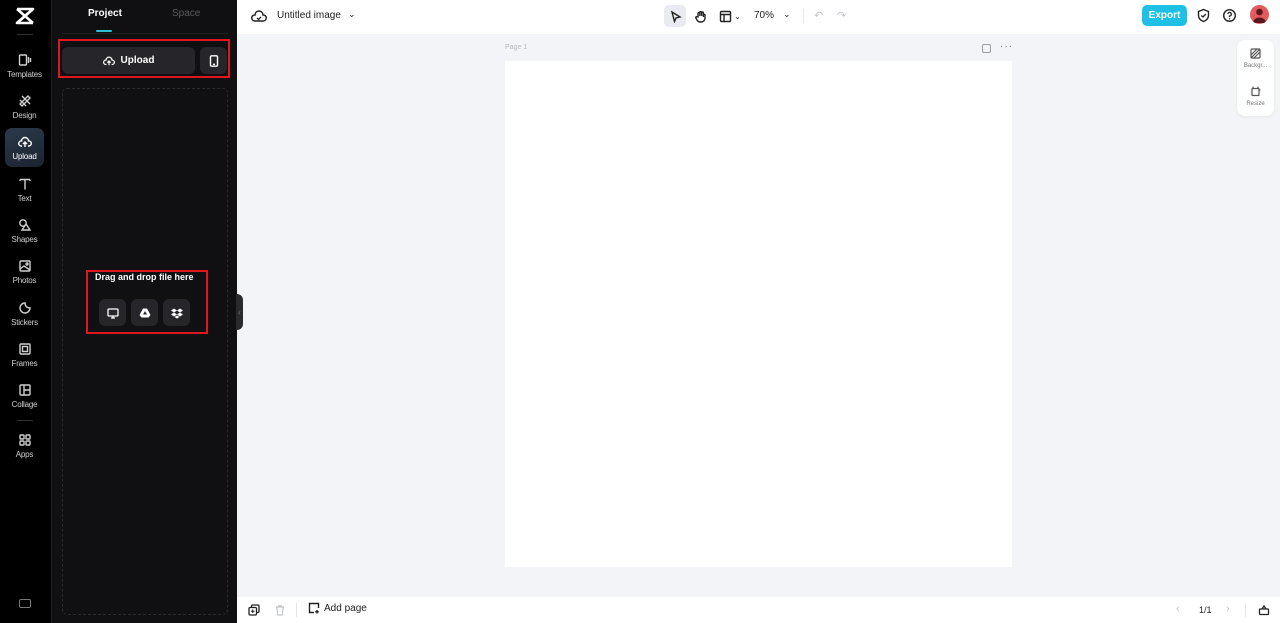  I want to click on rail-item-shapes: Shapes, so click(24, 230).